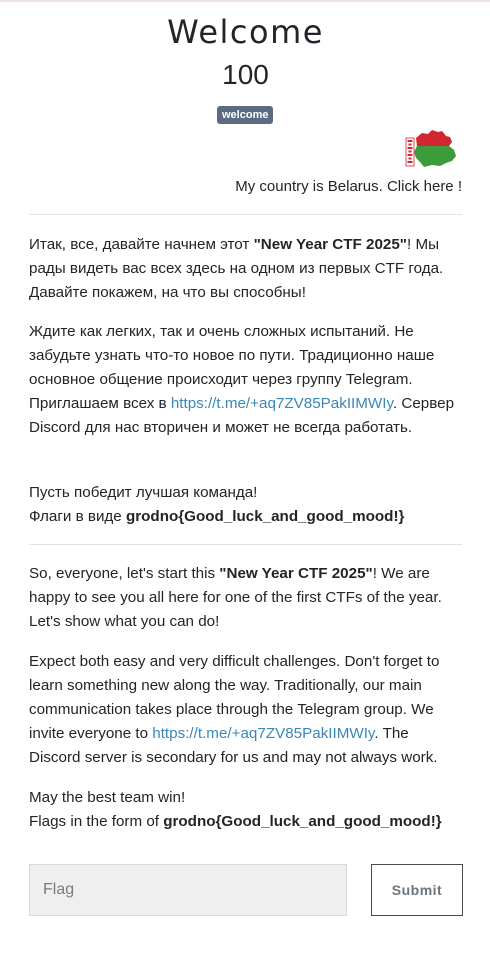  Describe the element at coordinates (245, 544) in the screenshot. I see `divider-middle` at that location.